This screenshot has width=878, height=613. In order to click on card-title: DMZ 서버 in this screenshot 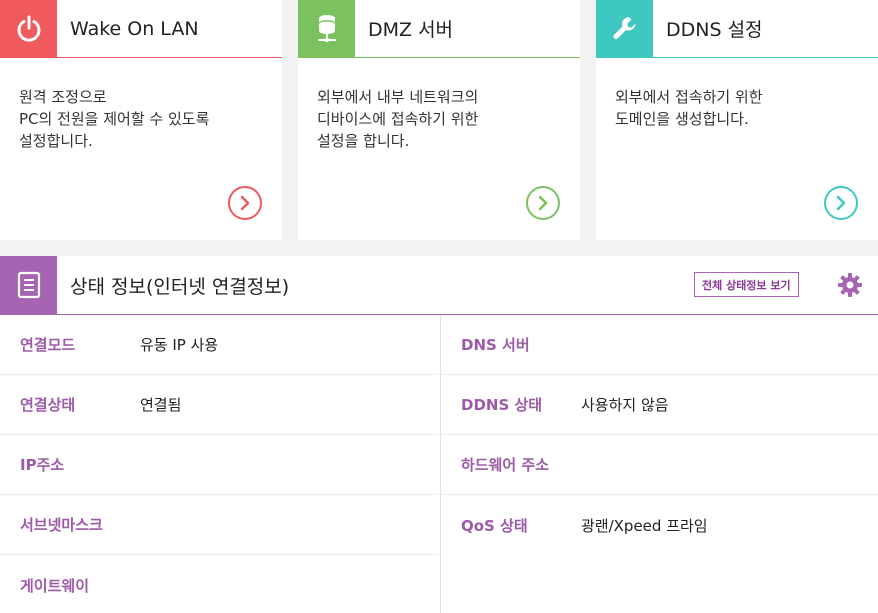, I will do `click(411, 30)`.